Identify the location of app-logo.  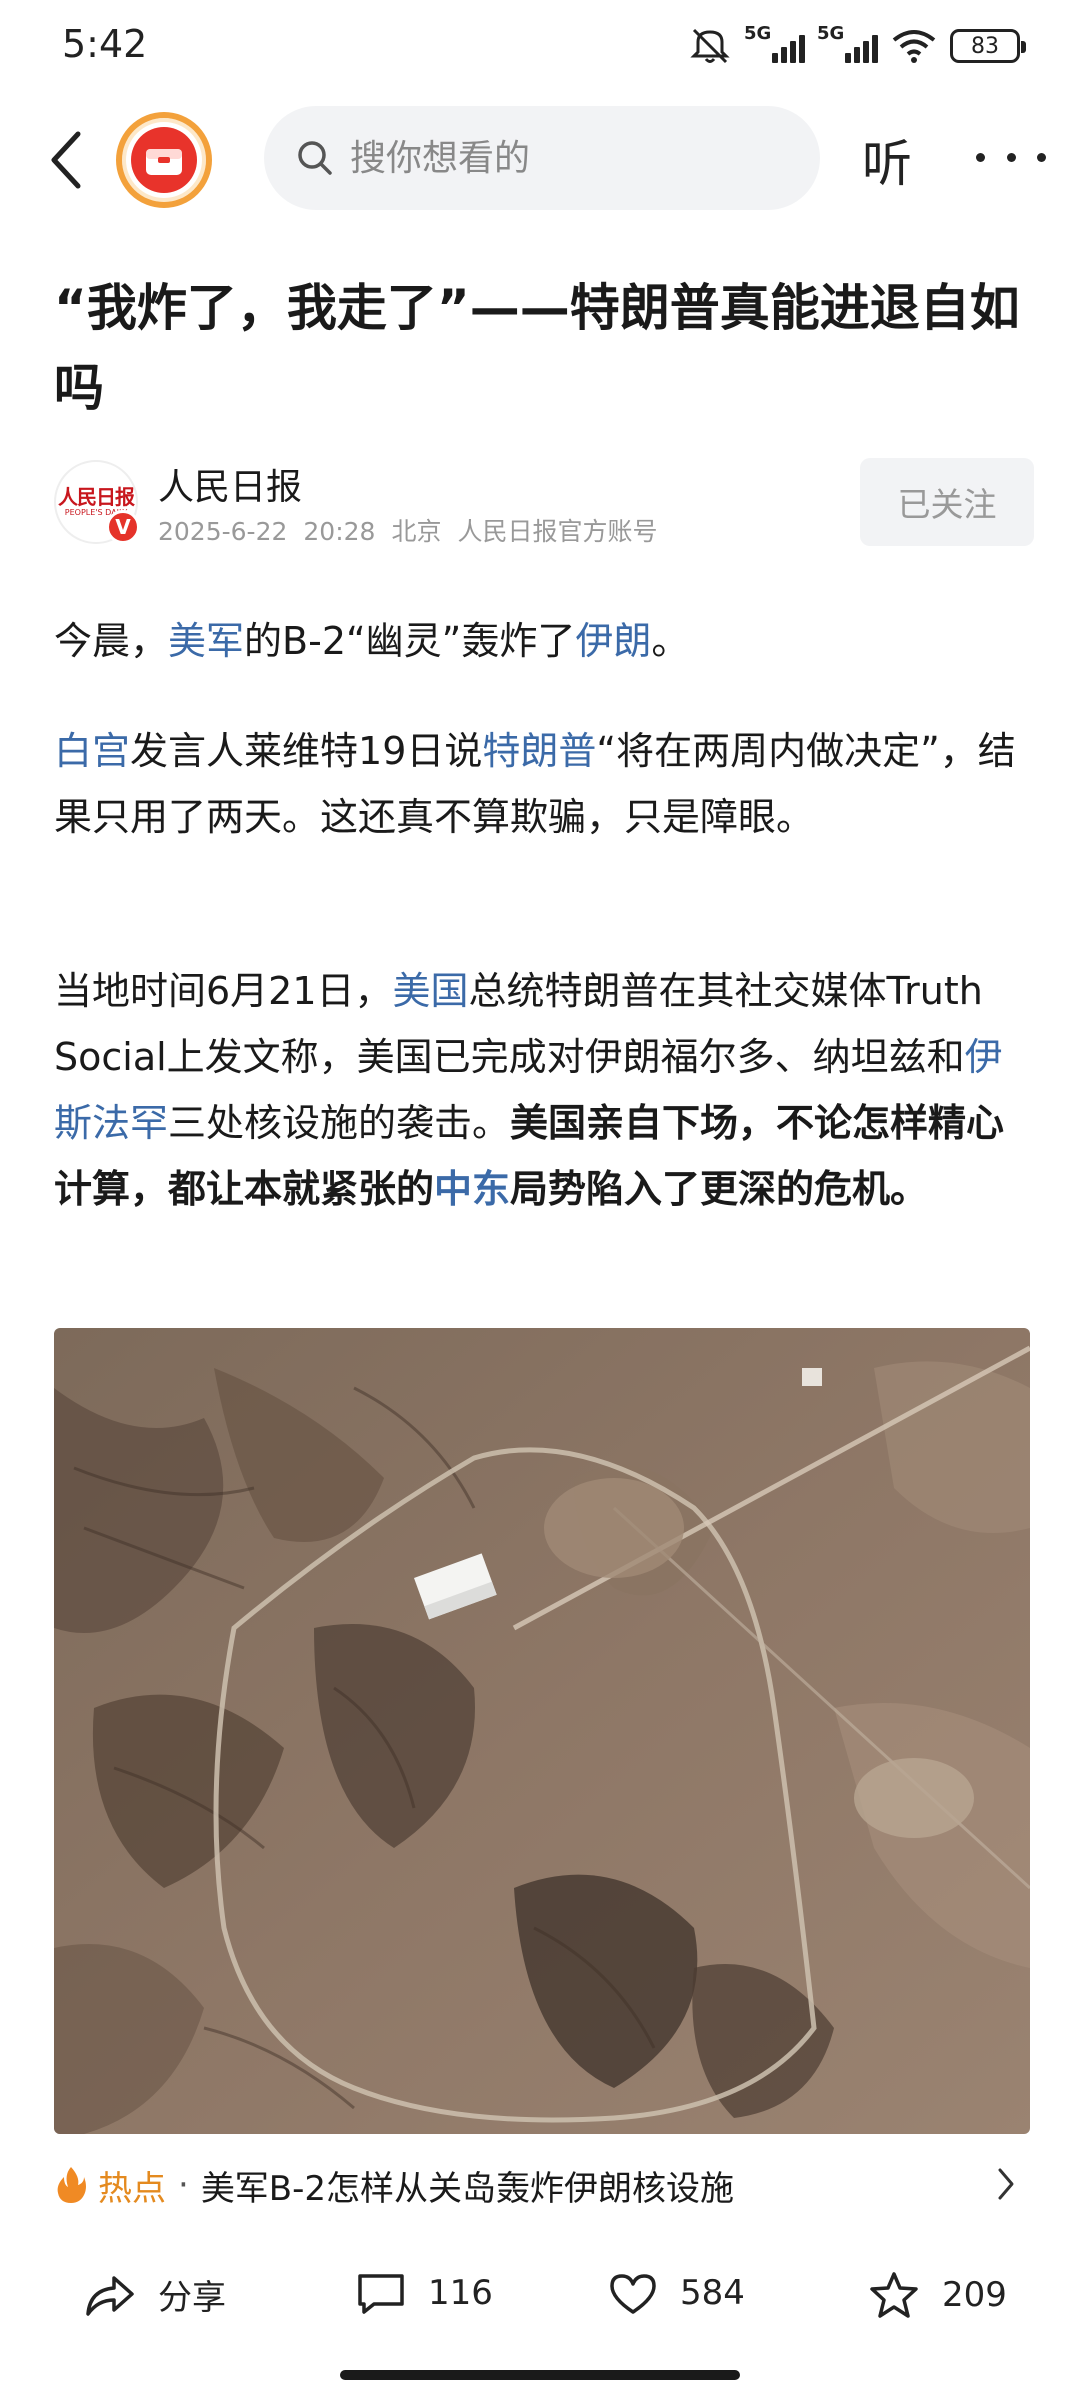
(164, 160).